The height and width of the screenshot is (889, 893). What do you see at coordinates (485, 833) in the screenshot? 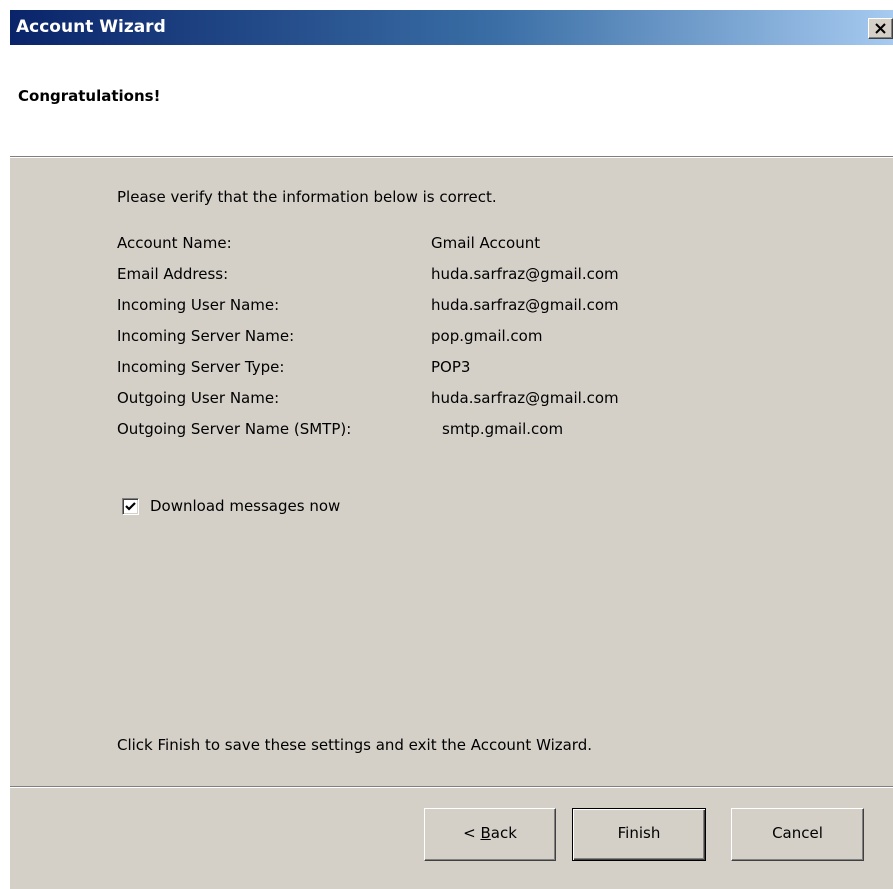
I see `back-button-accelerator: B` at bounding box center [485, 833].